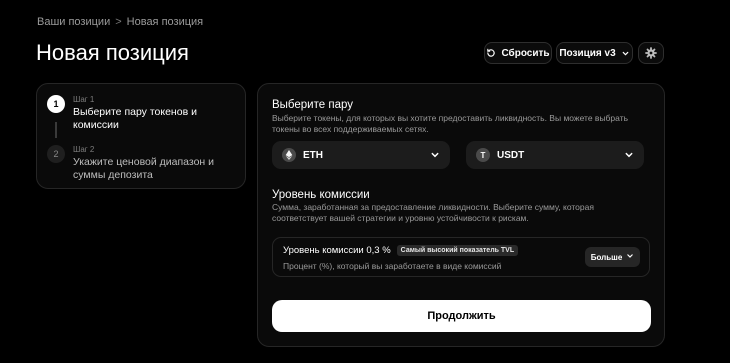  Describe the element at coordinates (606, 257) in the screenshot. I see `more-label: Больше` at that location.